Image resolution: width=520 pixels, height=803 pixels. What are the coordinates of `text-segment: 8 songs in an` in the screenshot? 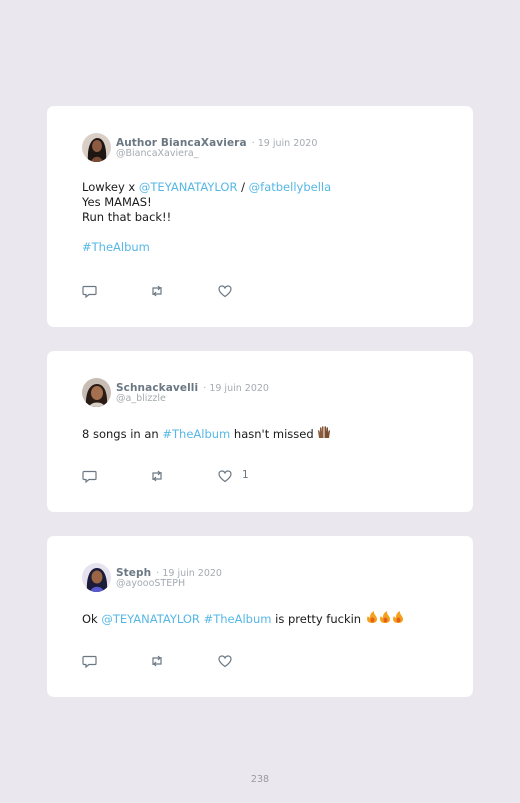 It's located at (122, 434).